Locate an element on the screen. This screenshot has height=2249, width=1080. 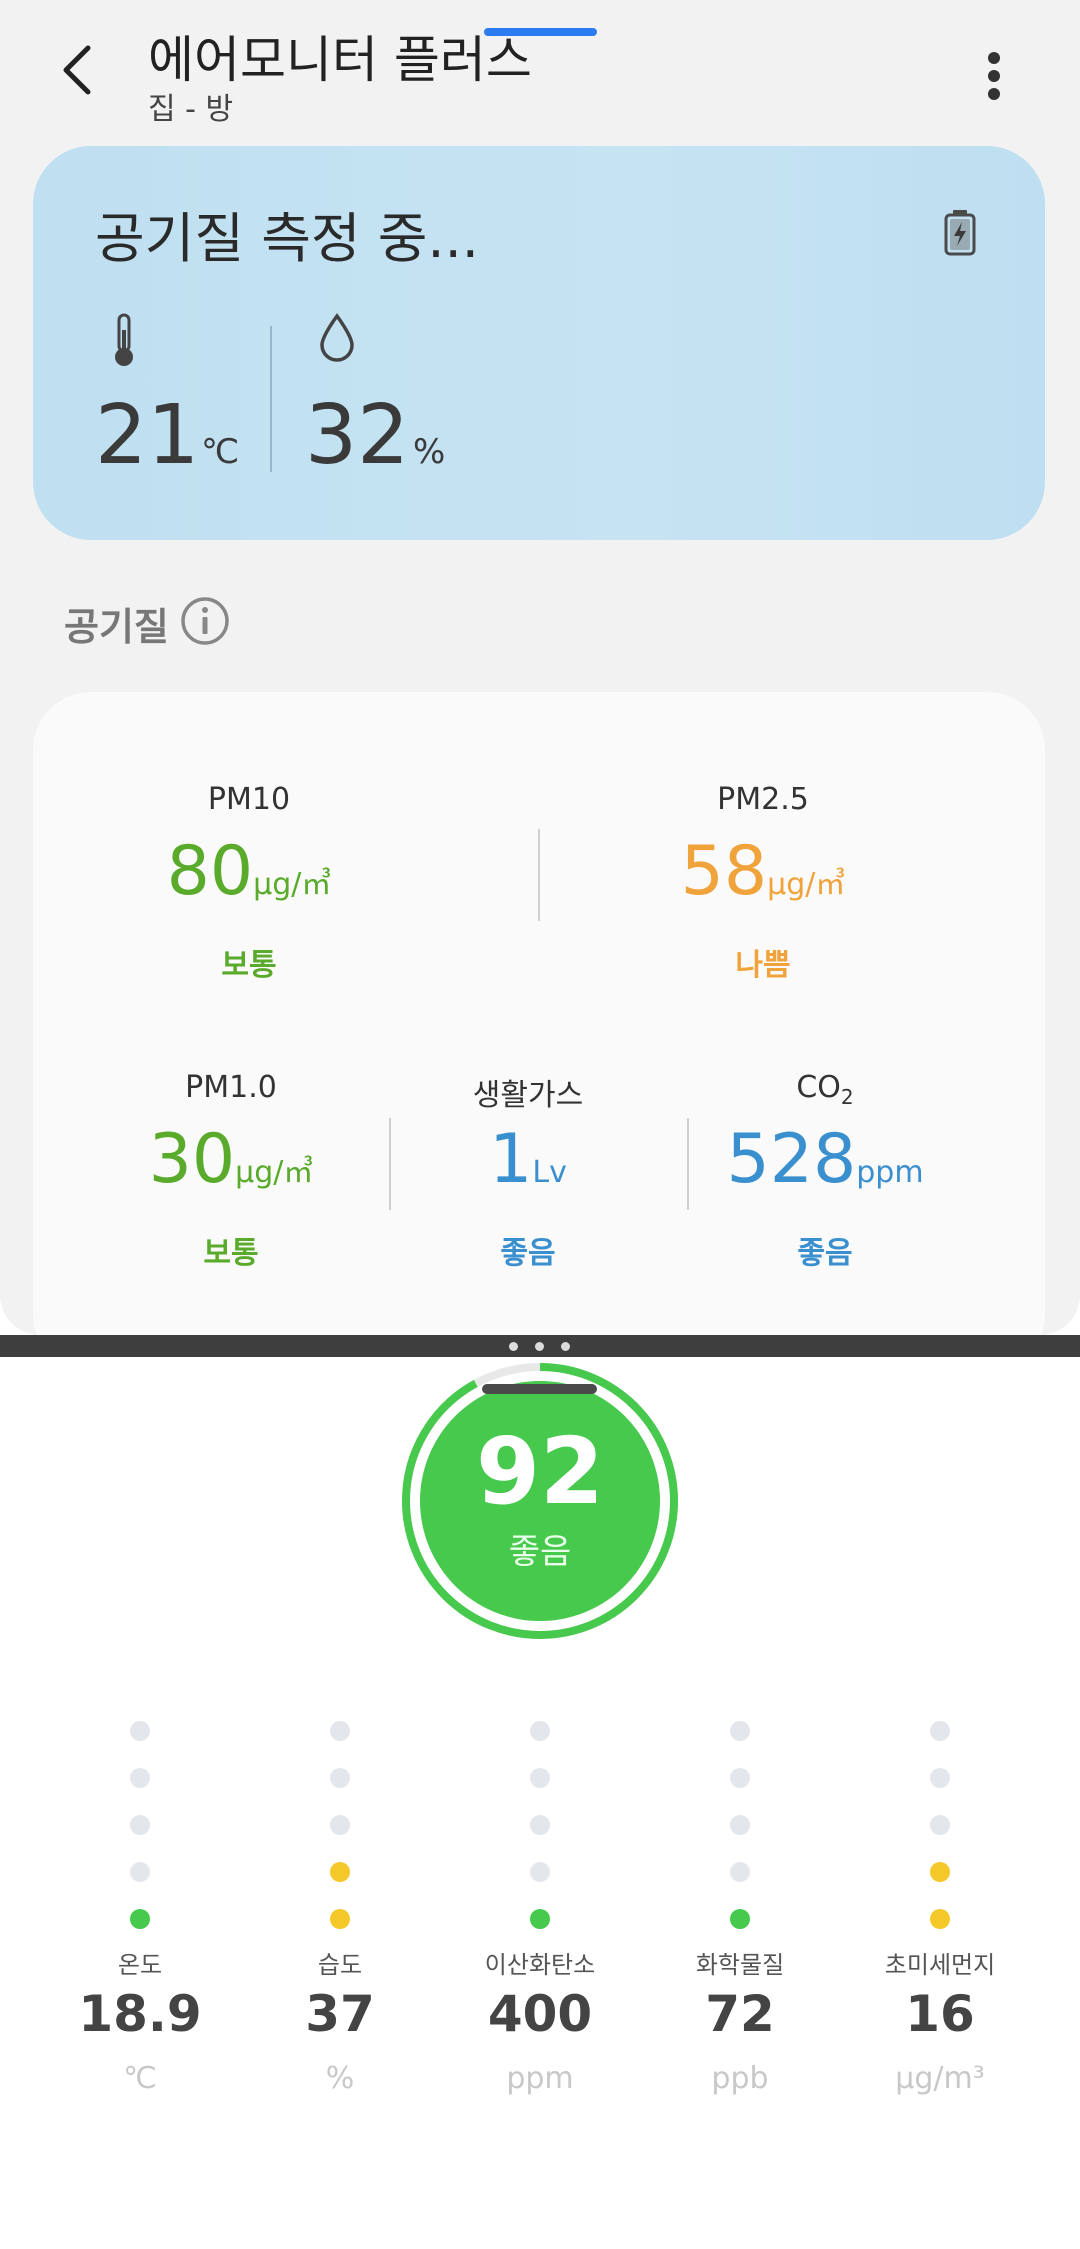
thermometer-icon is located at coordinates (124, 339).